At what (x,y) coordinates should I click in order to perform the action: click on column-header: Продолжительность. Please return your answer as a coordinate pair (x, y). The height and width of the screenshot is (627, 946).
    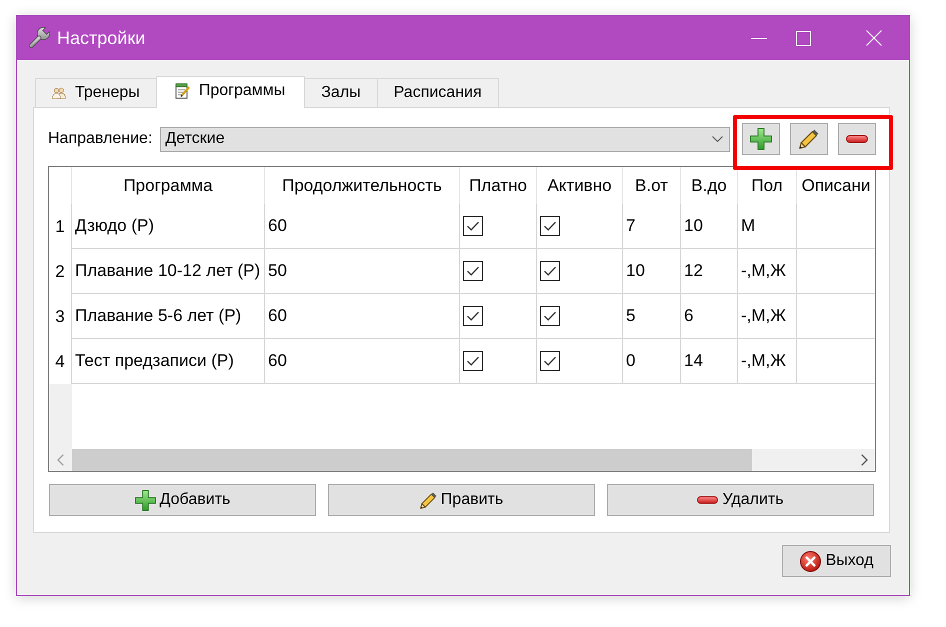
    Looking at the image, I should click on (362, 185).